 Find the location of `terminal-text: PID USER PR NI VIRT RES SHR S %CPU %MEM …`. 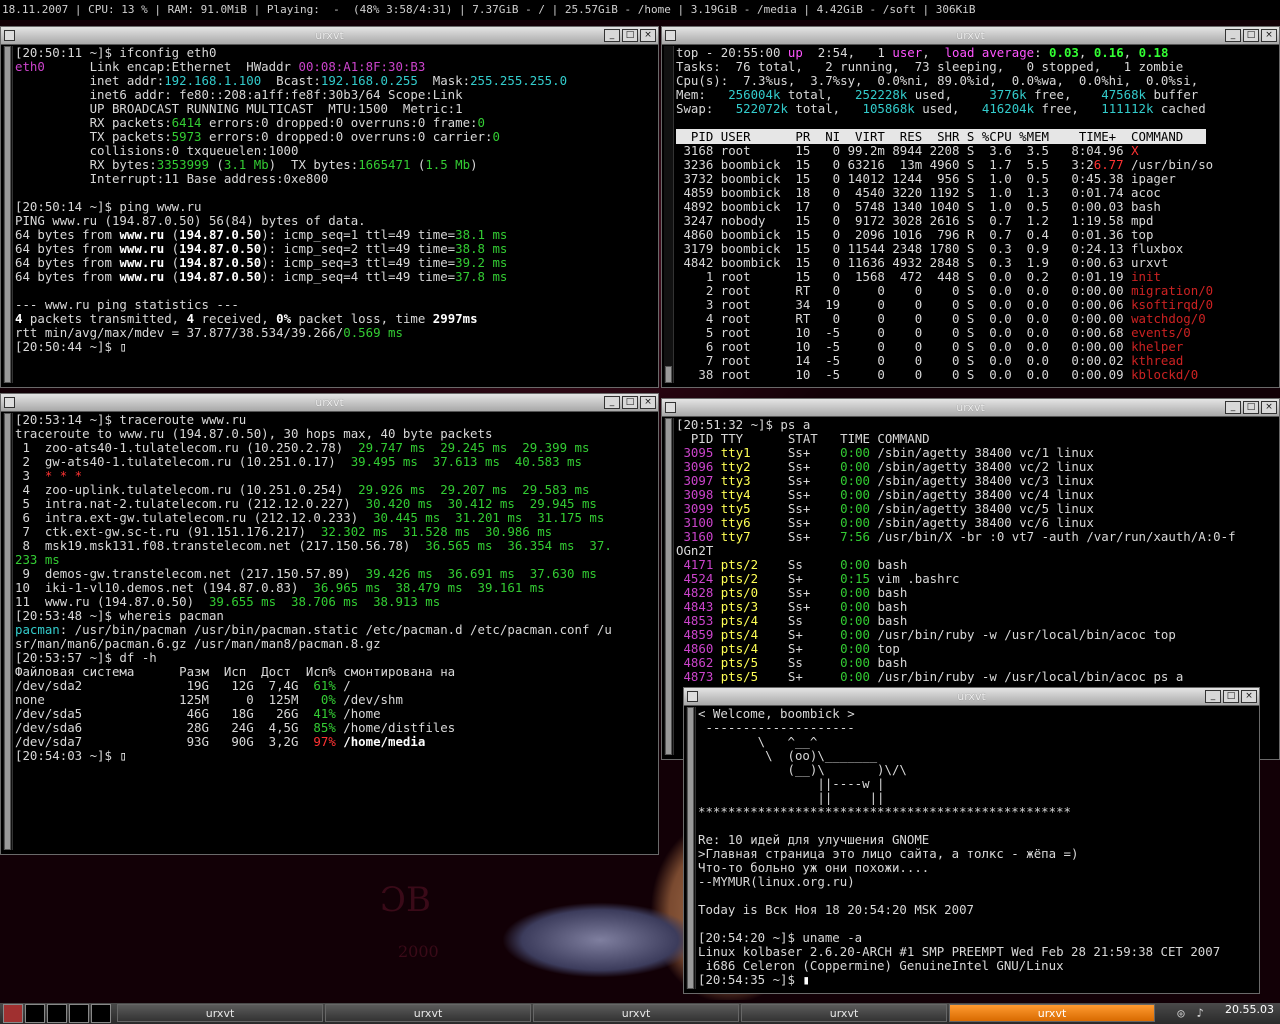

terminal-text: PID USER PR NI VIRT RES SHR S %CPU %MEM … is located at coordinates (941, 136).